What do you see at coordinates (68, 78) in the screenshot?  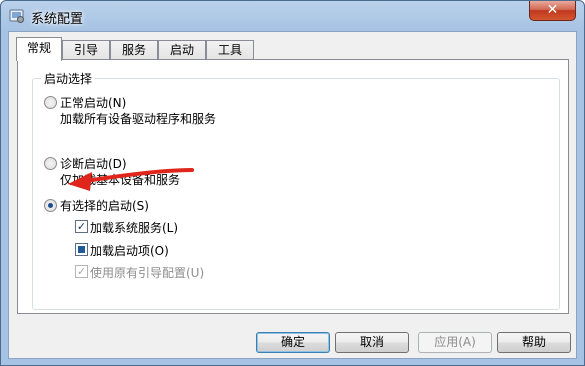 I see `group-title: 启动选择` at bounding box center [68, 78].